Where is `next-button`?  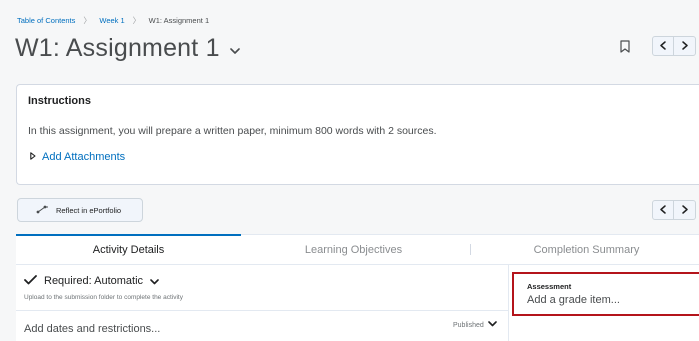 next-button is located at coordinates (685, 210).